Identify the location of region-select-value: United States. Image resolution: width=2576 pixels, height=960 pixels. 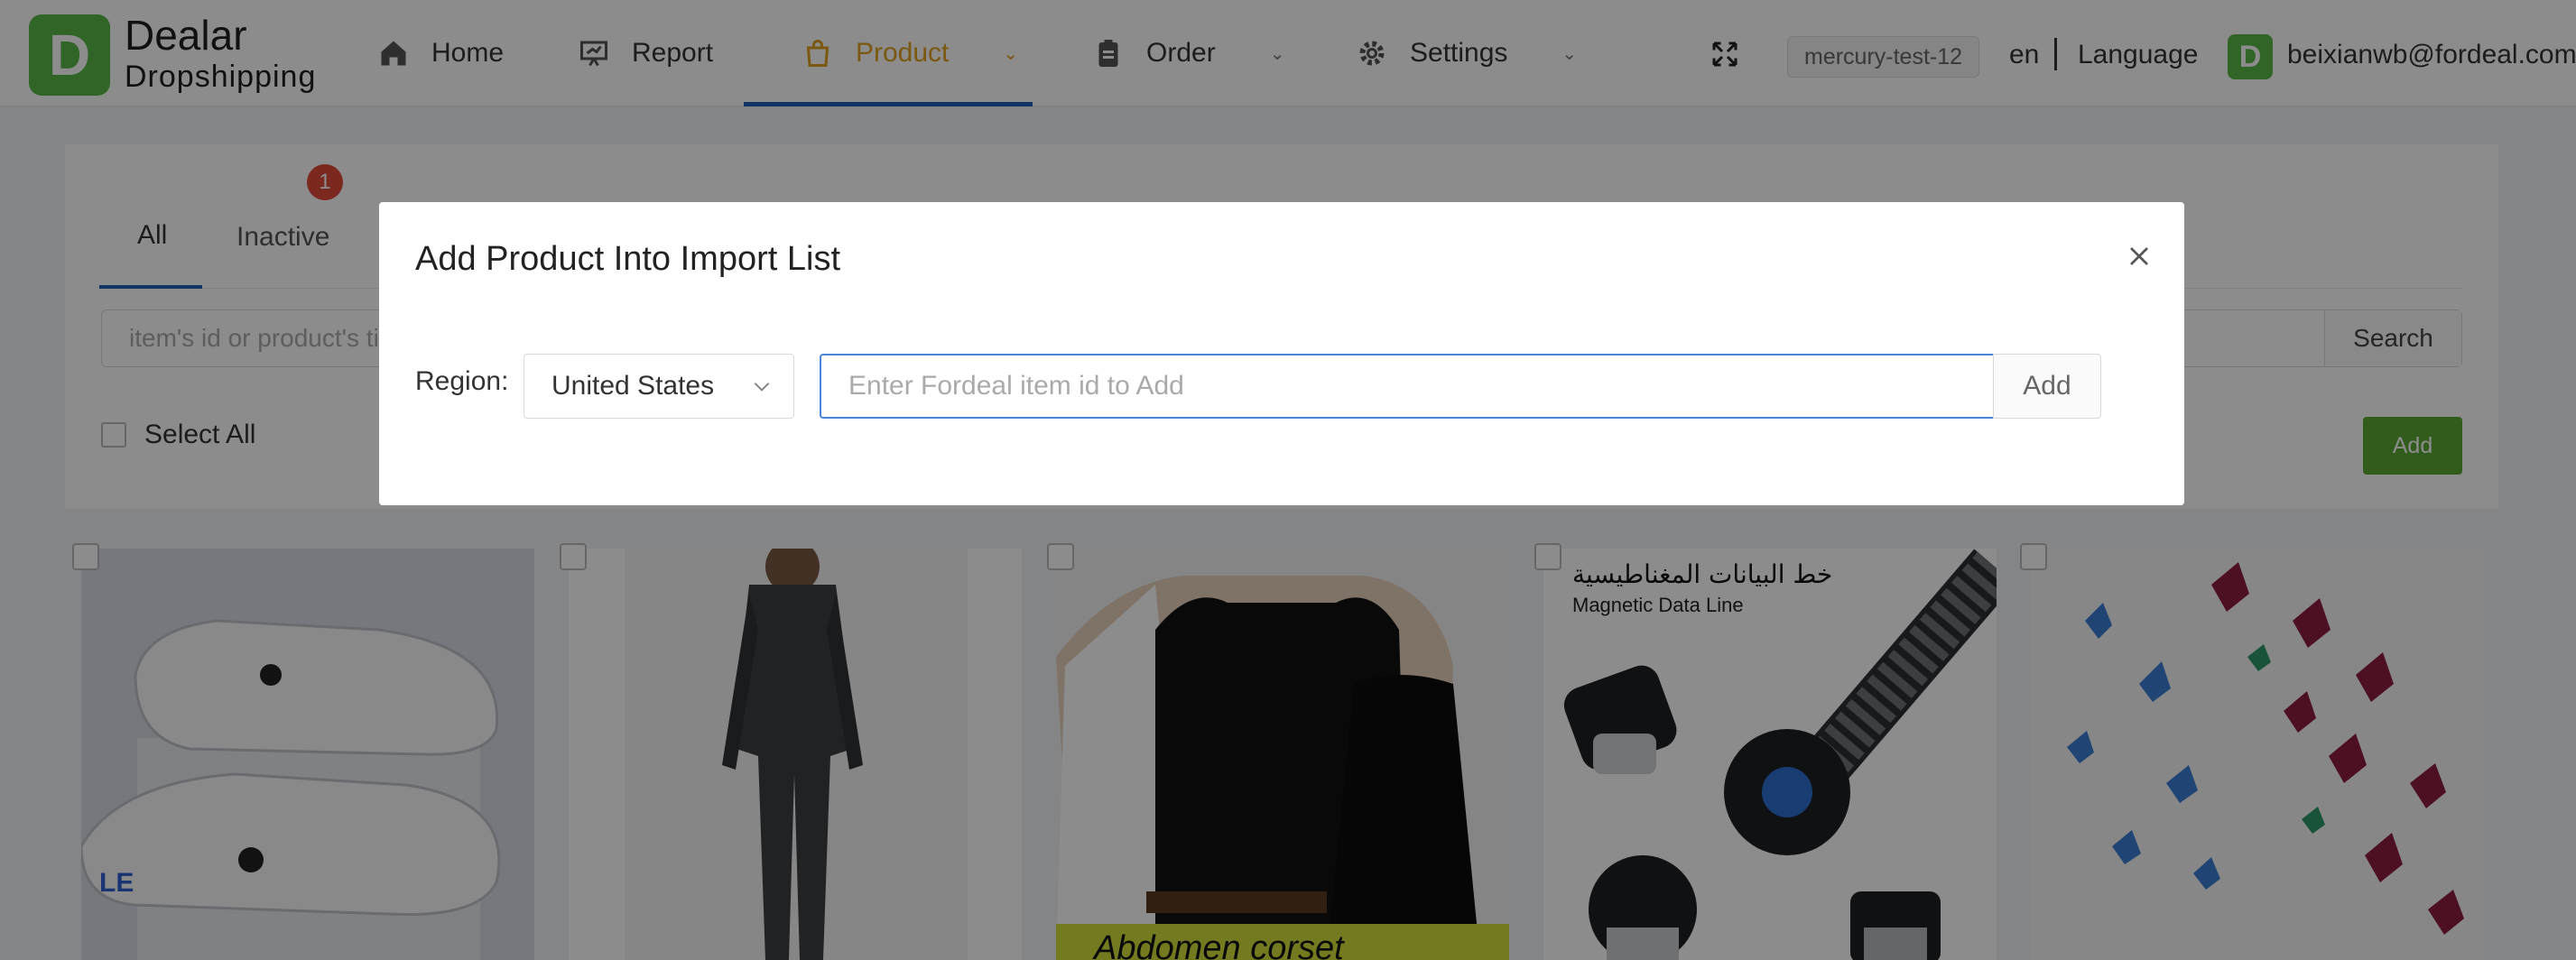
(633, 386).